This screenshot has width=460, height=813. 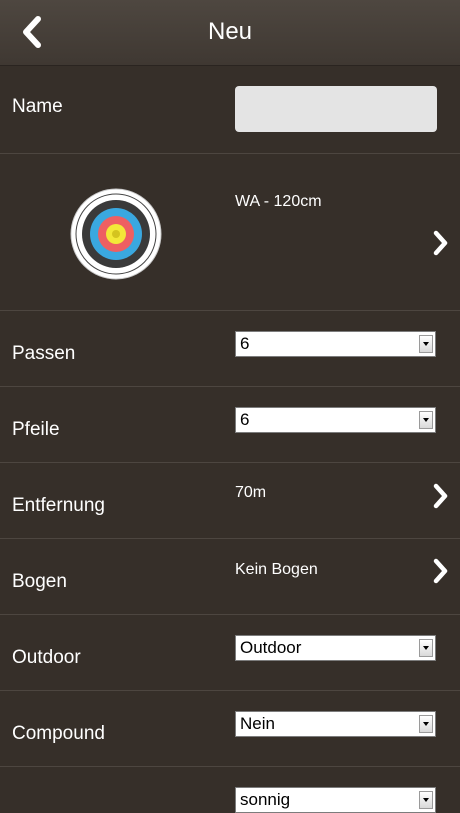 What do you see at coordinates (44, 353) in the screenshot?
I see `passen-label: Passen` at bounding box center [44, 353].